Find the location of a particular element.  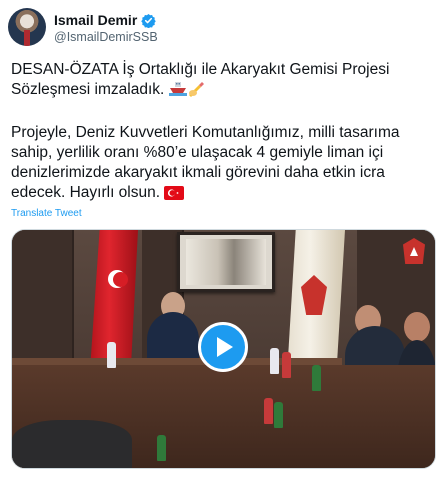

avatar is located at coordinates (27, 27).